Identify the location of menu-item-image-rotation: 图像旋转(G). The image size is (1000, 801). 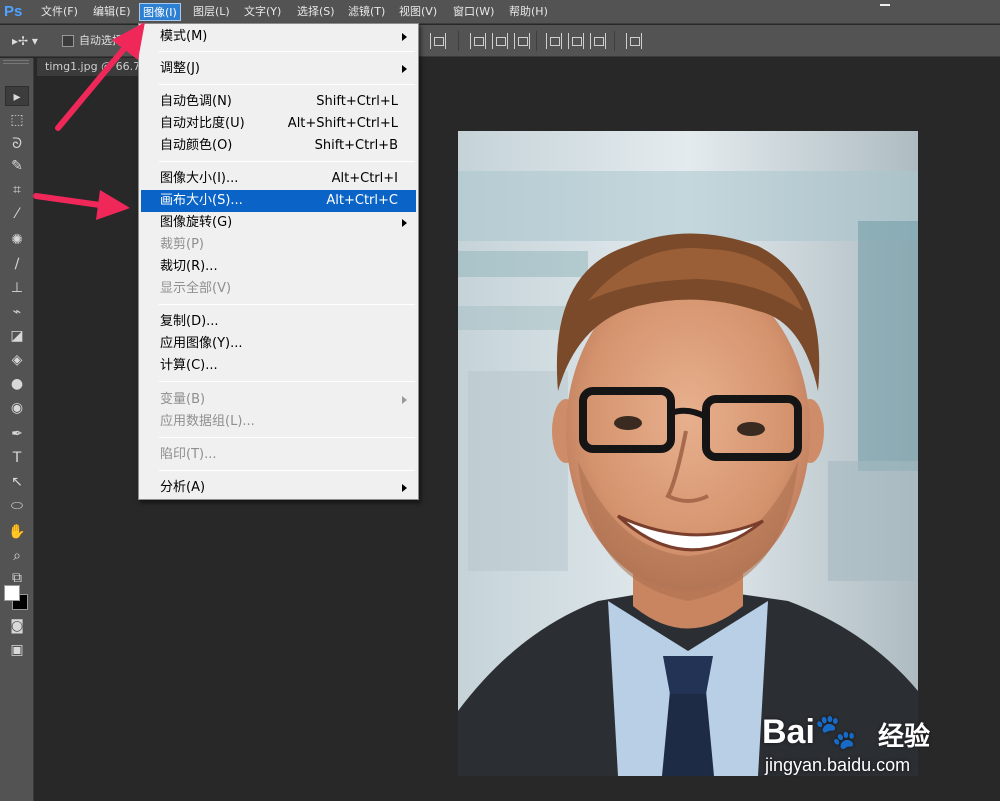
(278, 223).